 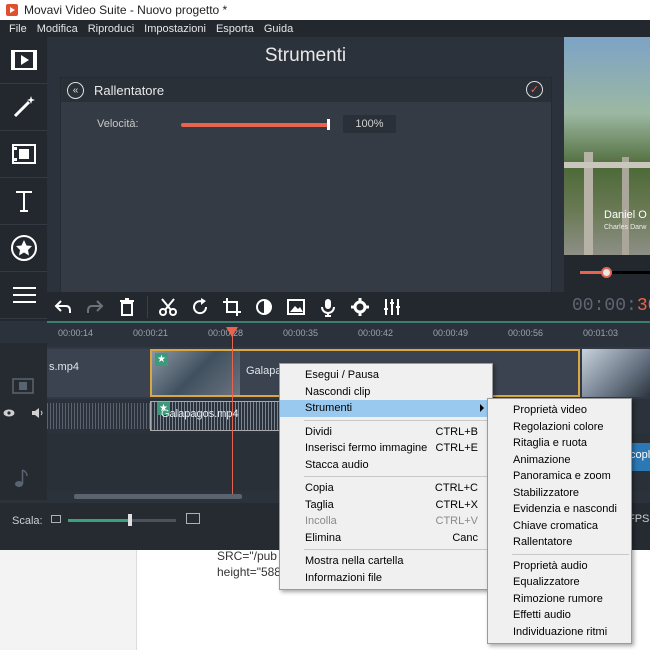 What do you see at coordinates (168, 306) in the screenshot?
I see `cut-button` at bounding box center [168, 306].